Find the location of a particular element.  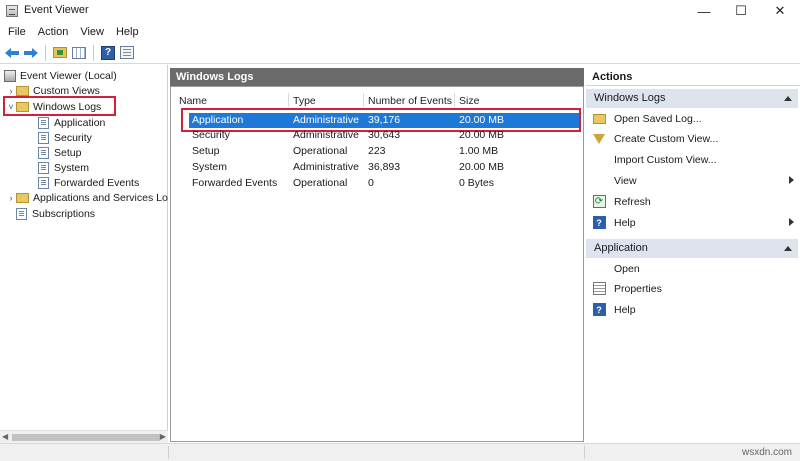

tree-item-label: Event Viewer (Local) is located at coordinates (68, 75).